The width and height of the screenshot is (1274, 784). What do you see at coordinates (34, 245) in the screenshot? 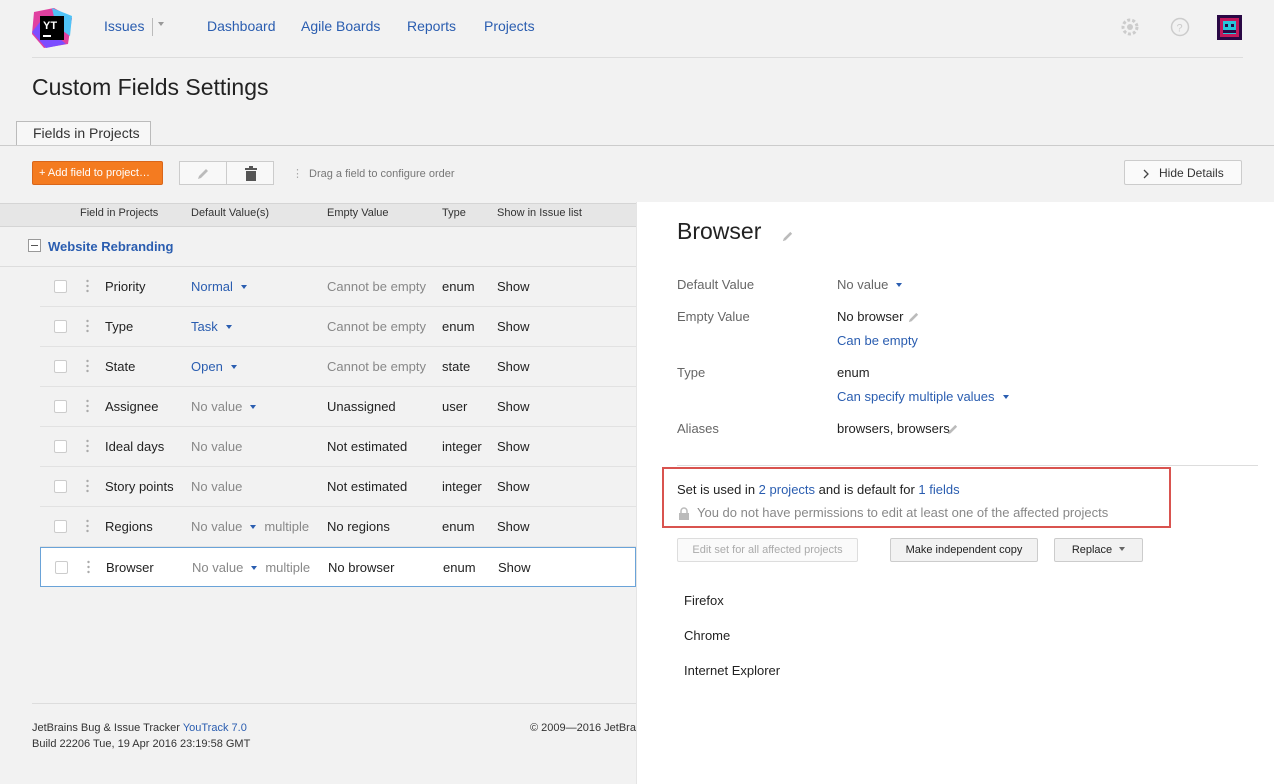
I see `collapse-icon` at bounding box center [34, 245].